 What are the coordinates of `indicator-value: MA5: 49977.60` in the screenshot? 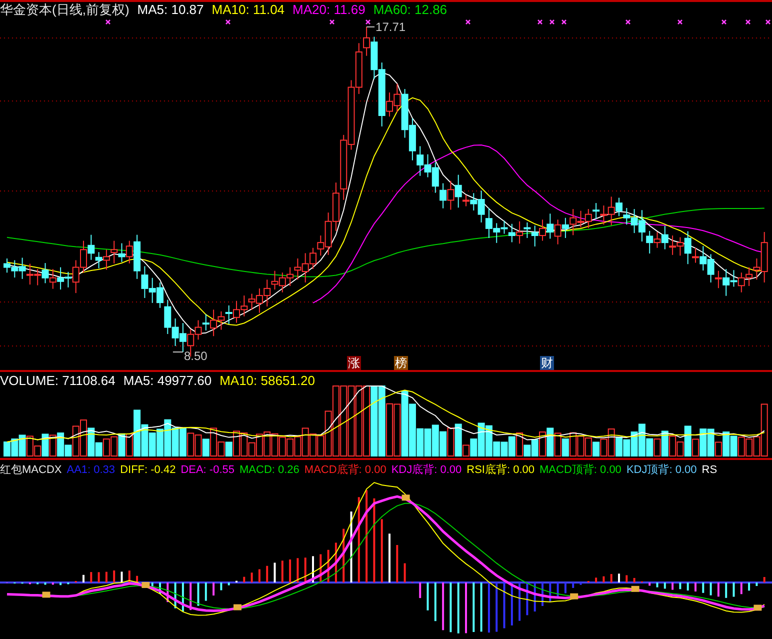 It's located at (167, 381).